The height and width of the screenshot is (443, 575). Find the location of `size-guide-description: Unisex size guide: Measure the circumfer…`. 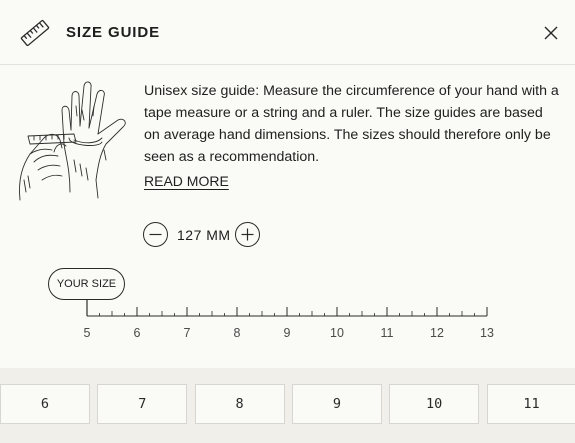

size-guide-description: Unisex size guide: Measure the circumfer… is located at coordinates (351, 124).